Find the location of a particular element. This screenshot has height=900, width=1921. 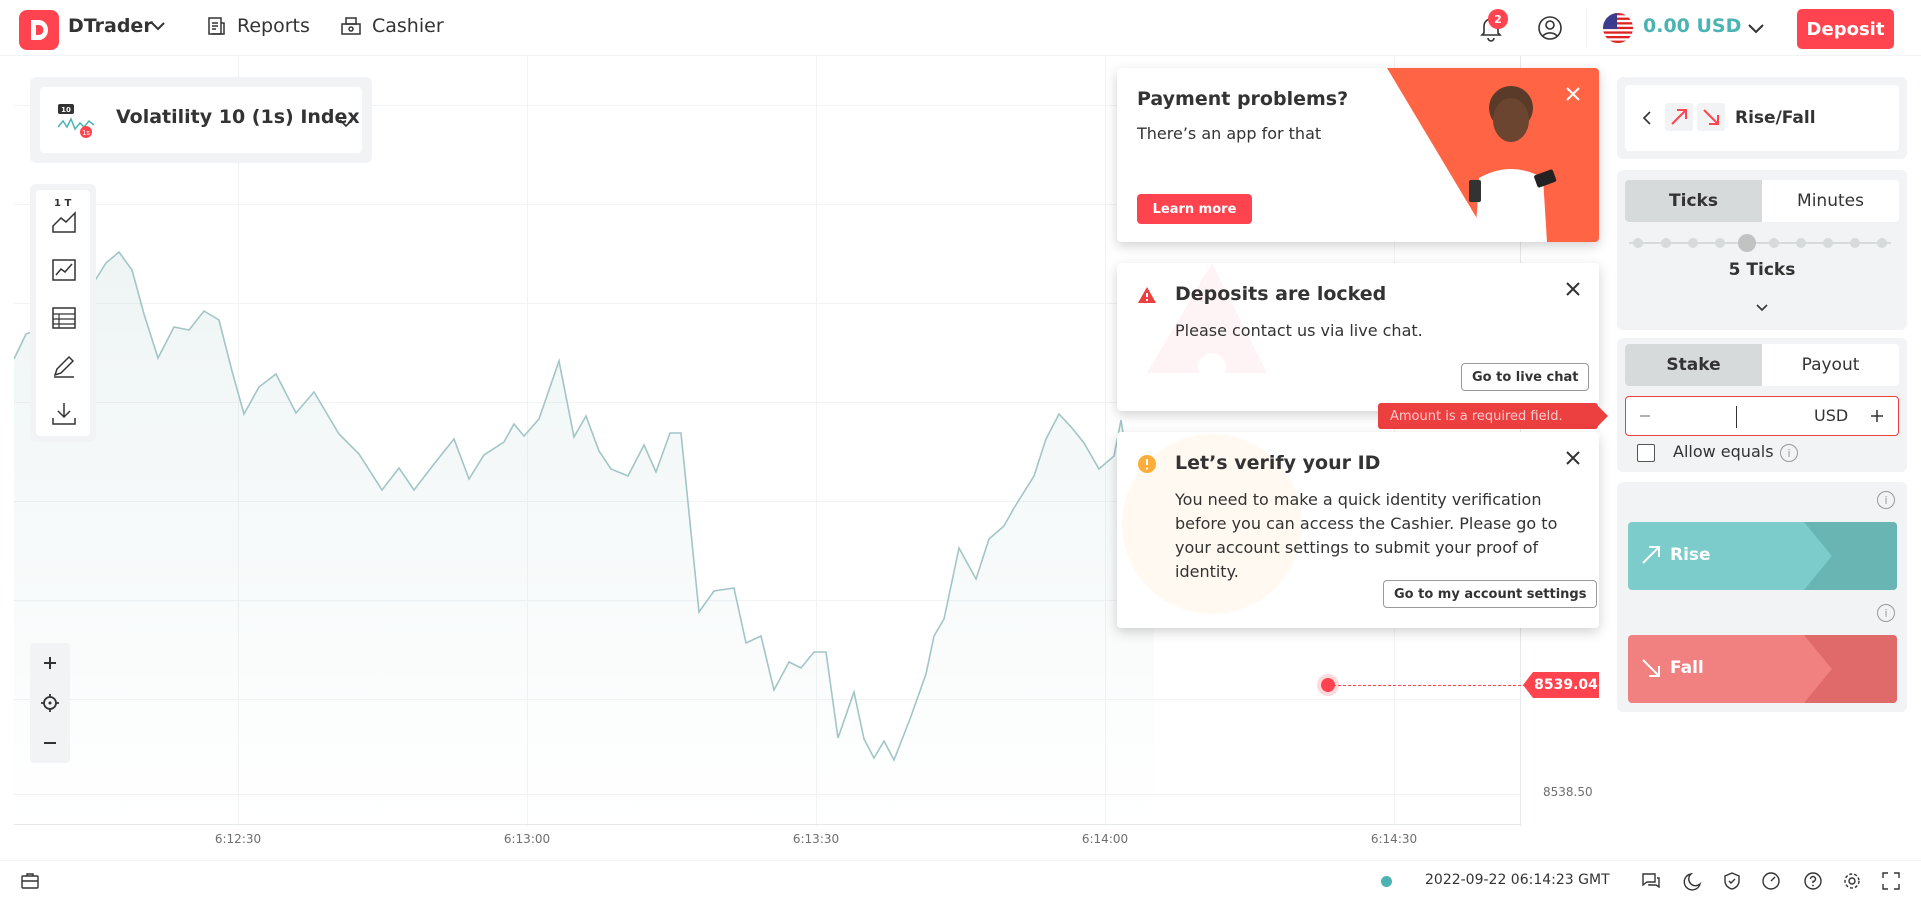

market-name: Volatility 10 (1s) Index is located at coordinates (238, 117).